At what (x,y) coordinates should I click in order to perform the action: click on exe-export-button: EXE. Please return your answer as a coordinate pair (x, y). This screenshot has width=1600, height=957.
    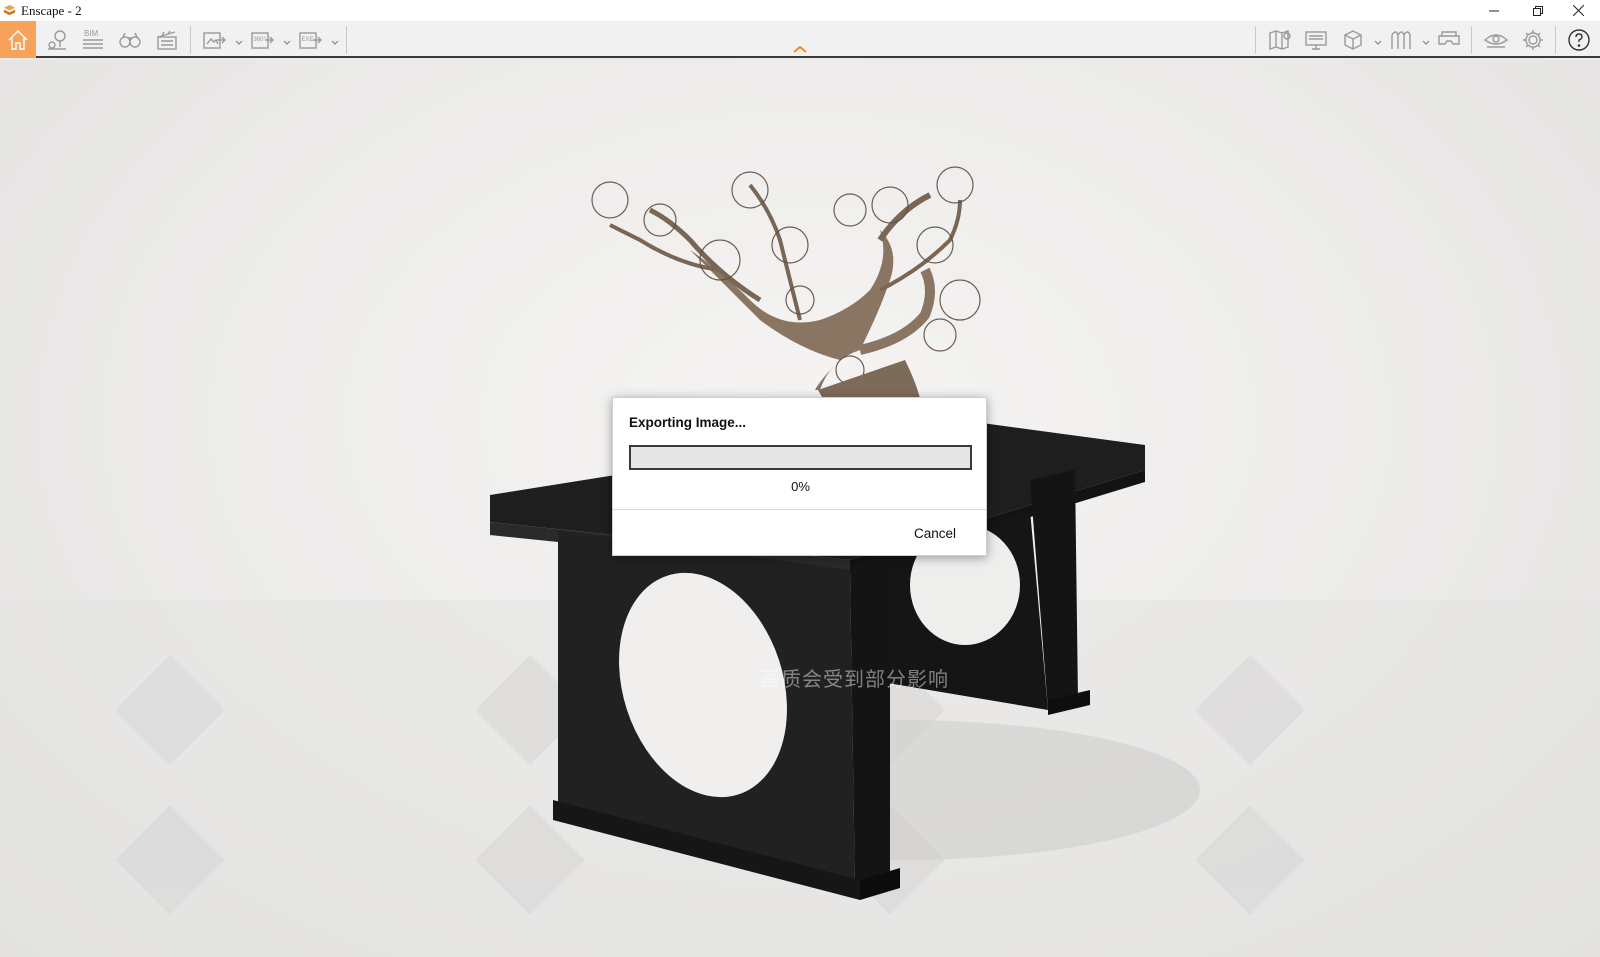
    Looking at the image, I should click on (310, 39).